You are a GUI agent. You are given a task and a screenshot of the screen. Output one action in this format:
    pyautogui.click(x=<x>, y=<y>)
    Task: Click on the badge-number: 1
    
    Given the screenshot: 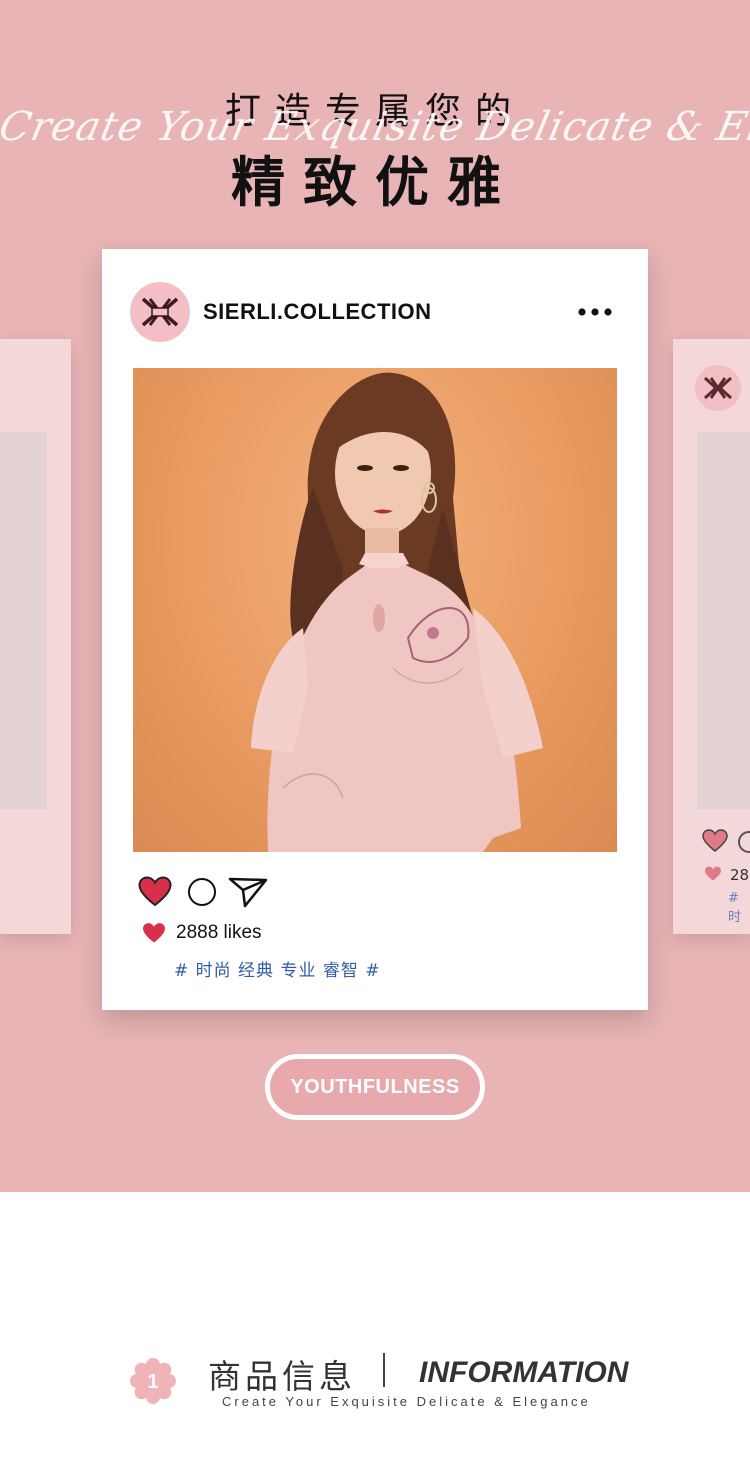 What is the action you would take?
    pyautogui.click(x=152, y=1382)
    